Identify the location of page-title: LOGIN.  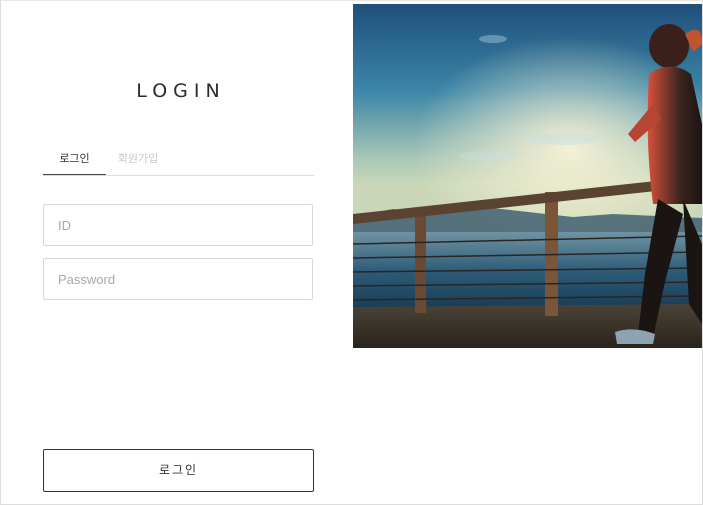
(181, 91).